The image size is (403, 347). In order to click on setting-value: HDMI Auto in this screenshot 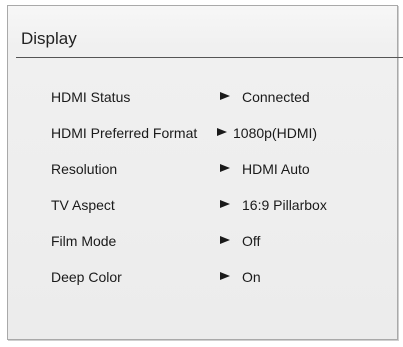, I will do `click(276, 169)`.